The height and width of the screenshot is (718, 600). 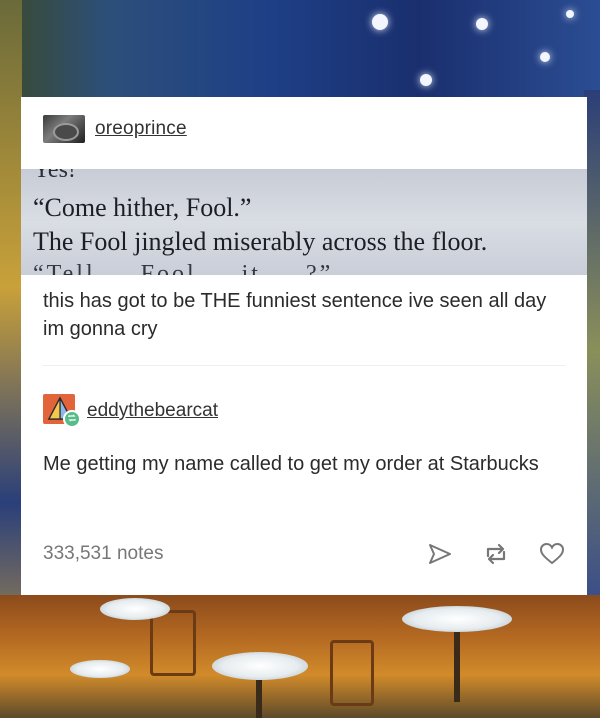 What do you see at coordinates (304, 365) in the screenshot?
I see `divider` at bounding box center [304, 365].